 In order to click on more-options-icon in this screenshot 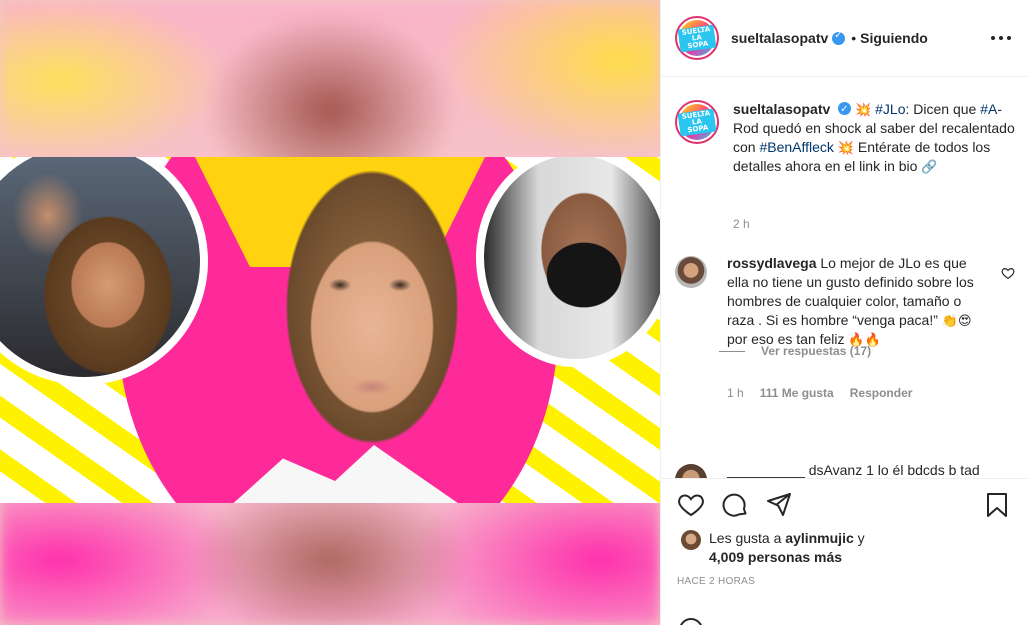, I will do `click(1001, 38)`.